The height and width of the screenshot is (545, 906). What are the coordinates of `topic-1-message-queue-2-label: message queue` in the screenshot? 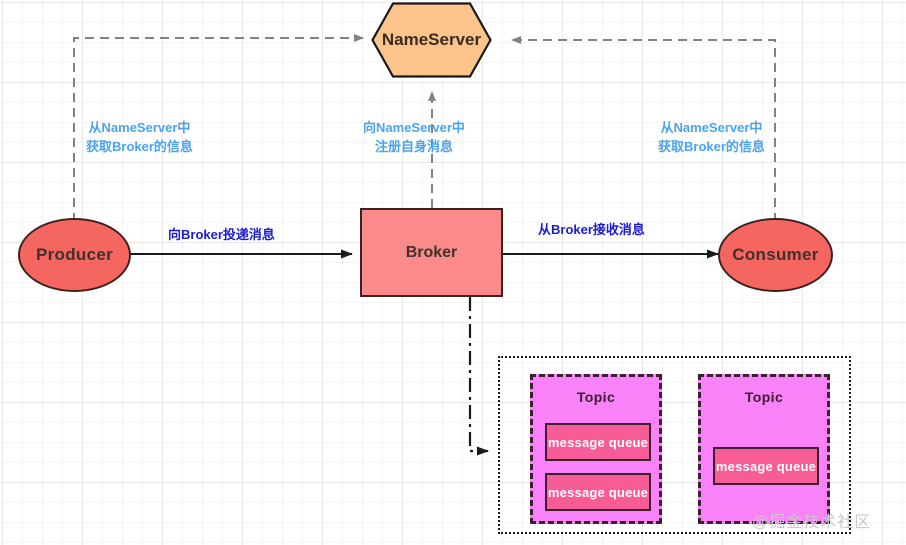 It's located at (598, 492).